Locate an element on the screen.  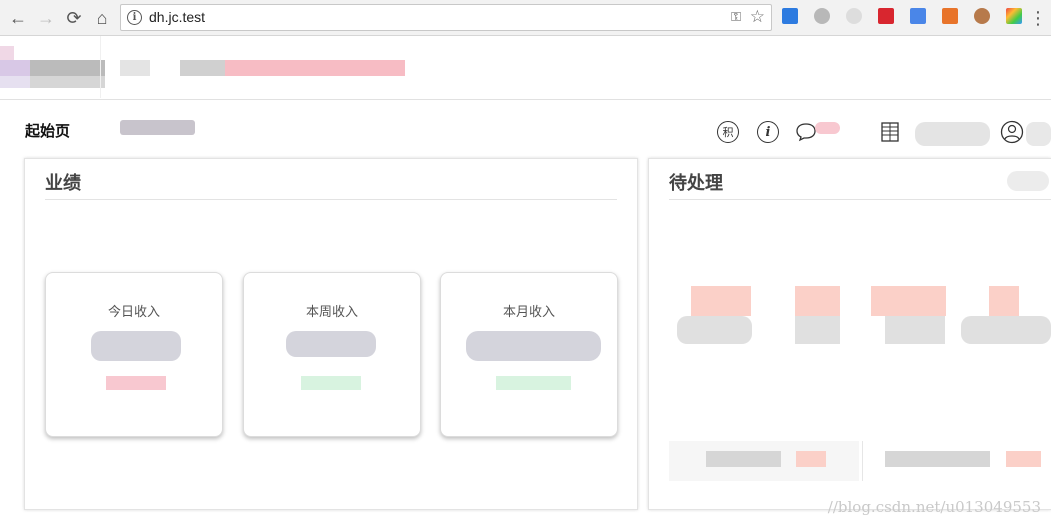
key-icon: ⚿ is located at coordinates (736, 17).